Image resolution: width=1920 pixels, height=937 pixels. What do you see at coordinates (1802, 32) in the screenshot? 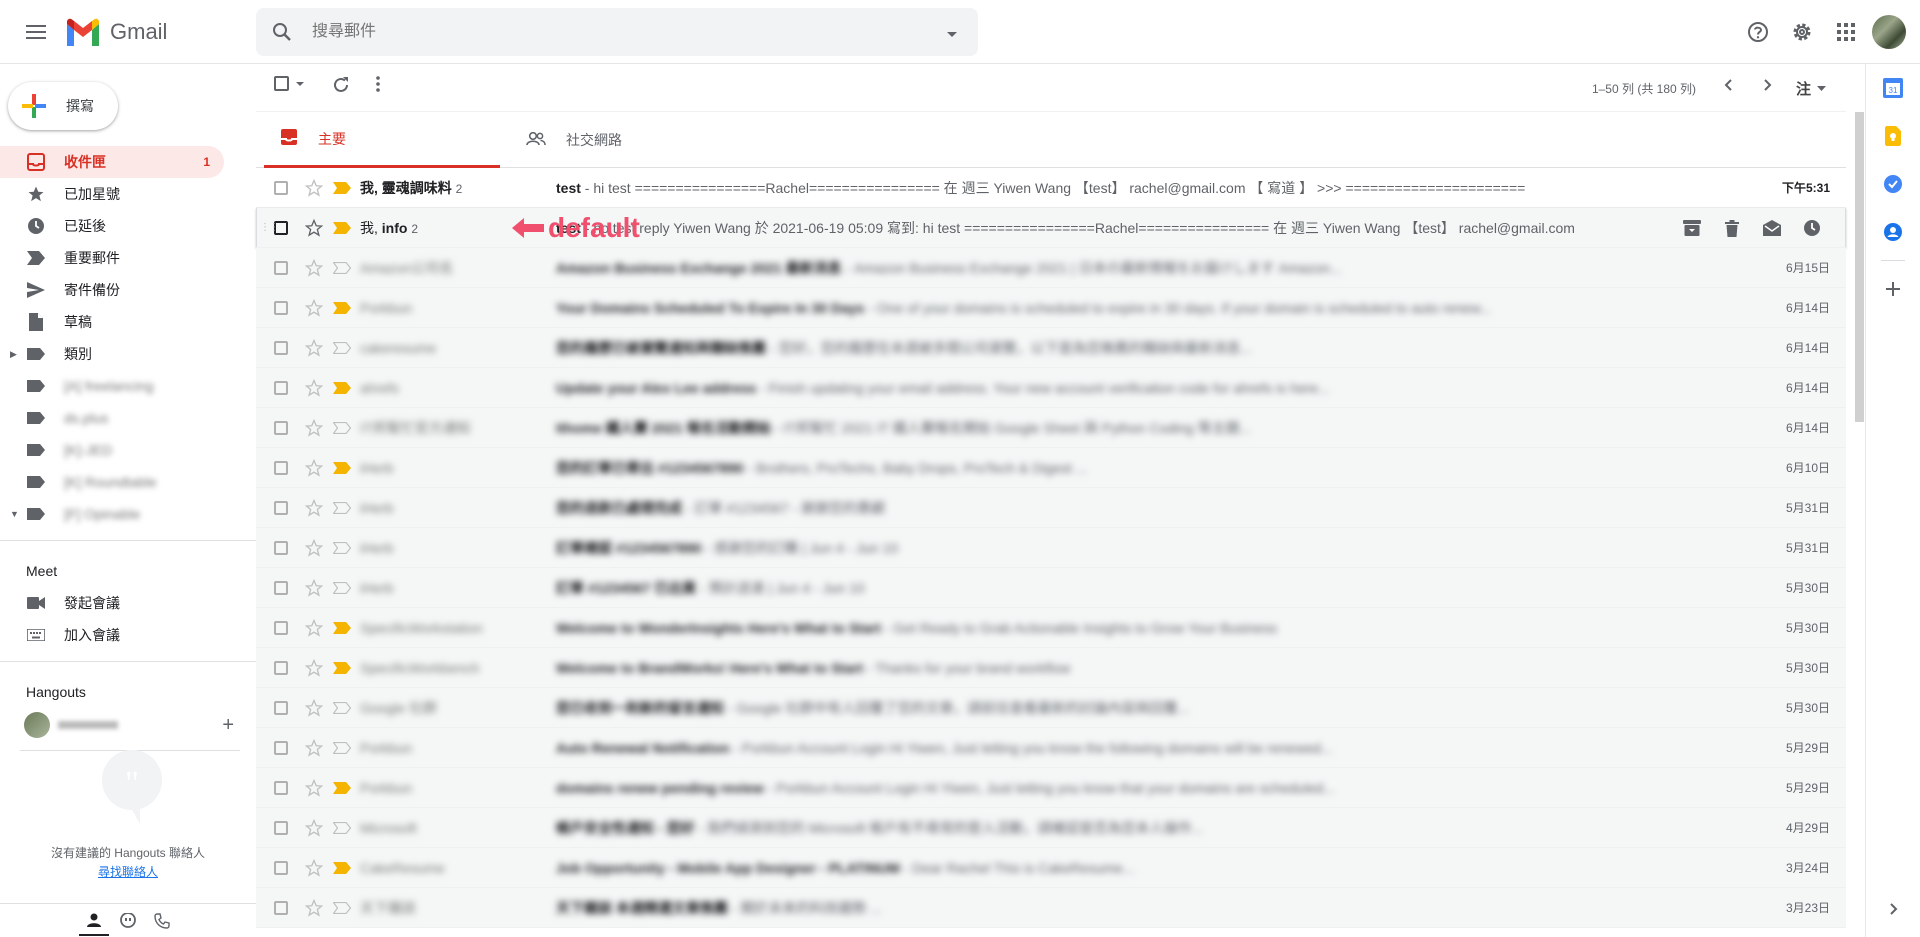
I see `gear-icon` at bounding box center [1802, 32].